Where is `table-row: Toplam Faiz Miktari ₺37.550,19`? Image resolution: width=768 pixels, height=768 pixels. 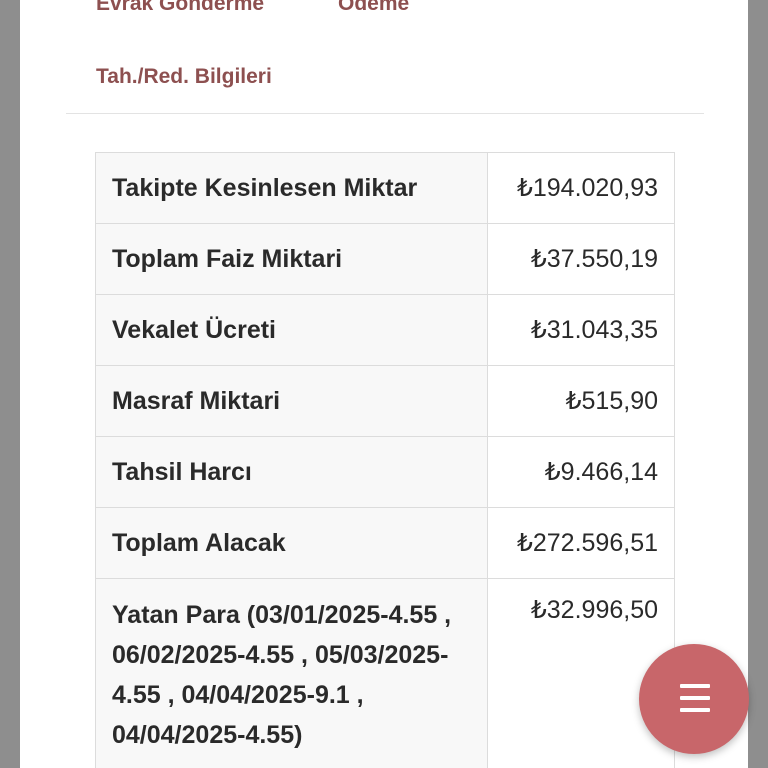
table-row: Toplam Faiz Miktari ₺37.550,19 is located at coordinates (385, 259).